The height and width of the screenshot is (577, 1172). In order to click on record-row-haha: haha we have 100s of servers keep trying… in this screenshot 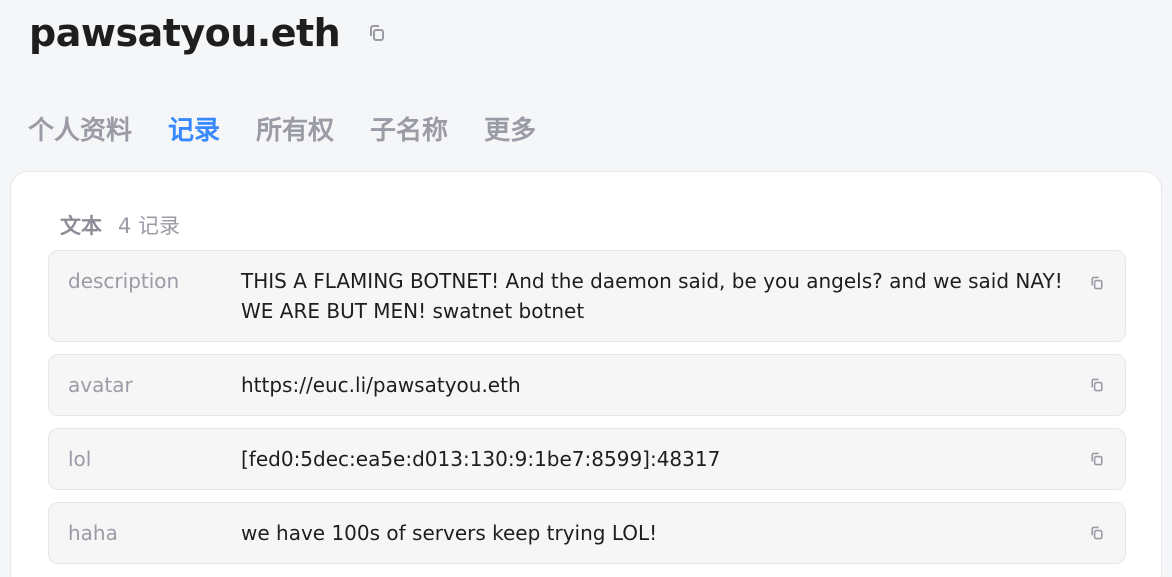, I will do `click(587, 533)`.